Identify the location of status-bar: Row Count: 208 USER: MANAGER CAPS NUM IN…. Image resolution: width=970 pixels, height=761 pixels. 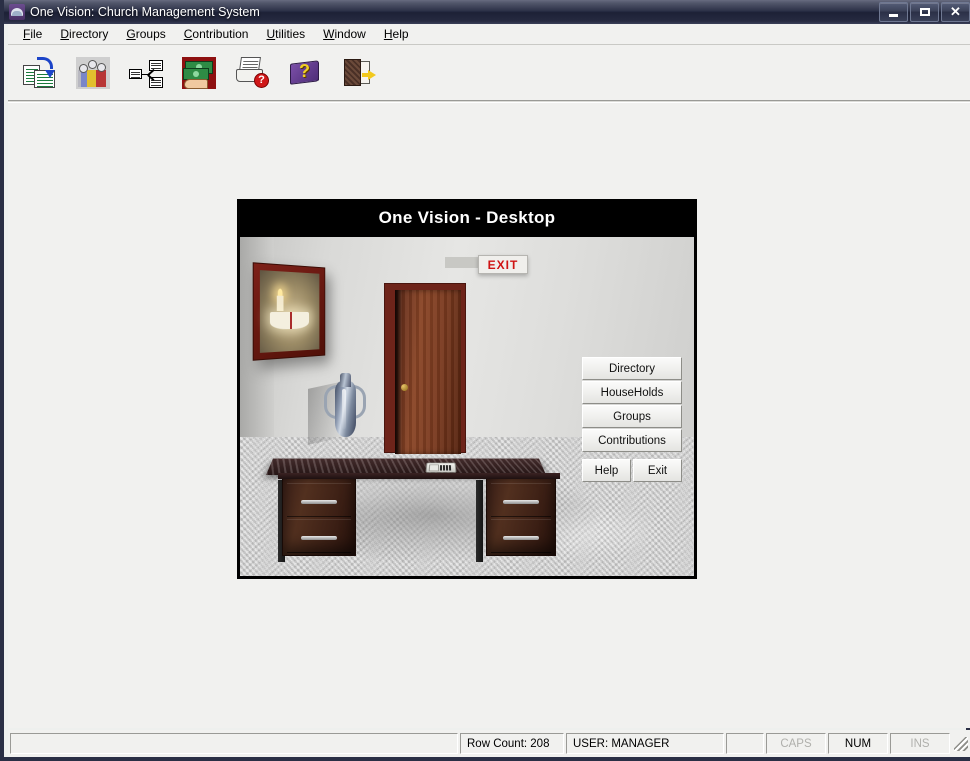
(489, 743).